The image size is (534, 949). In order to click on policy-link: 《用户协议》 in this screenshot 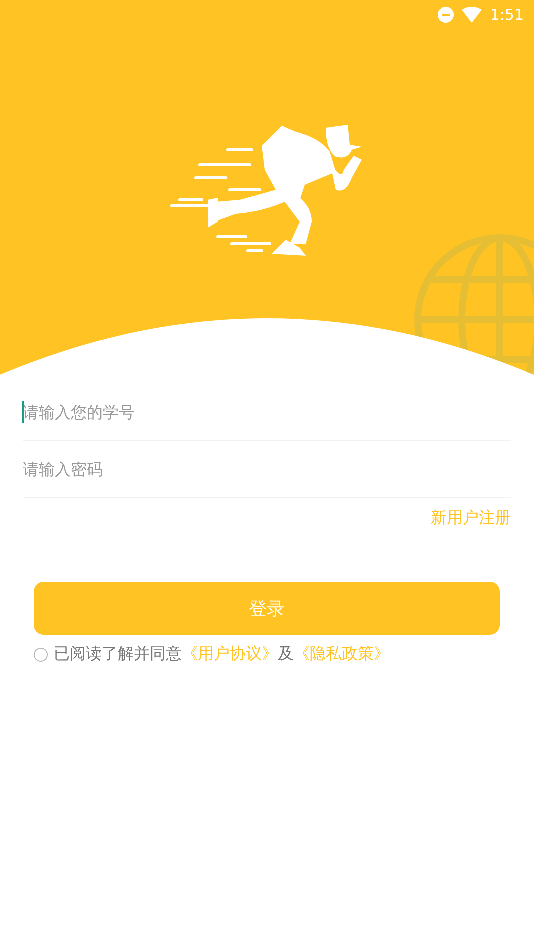, I will do `click(230, 653)`.